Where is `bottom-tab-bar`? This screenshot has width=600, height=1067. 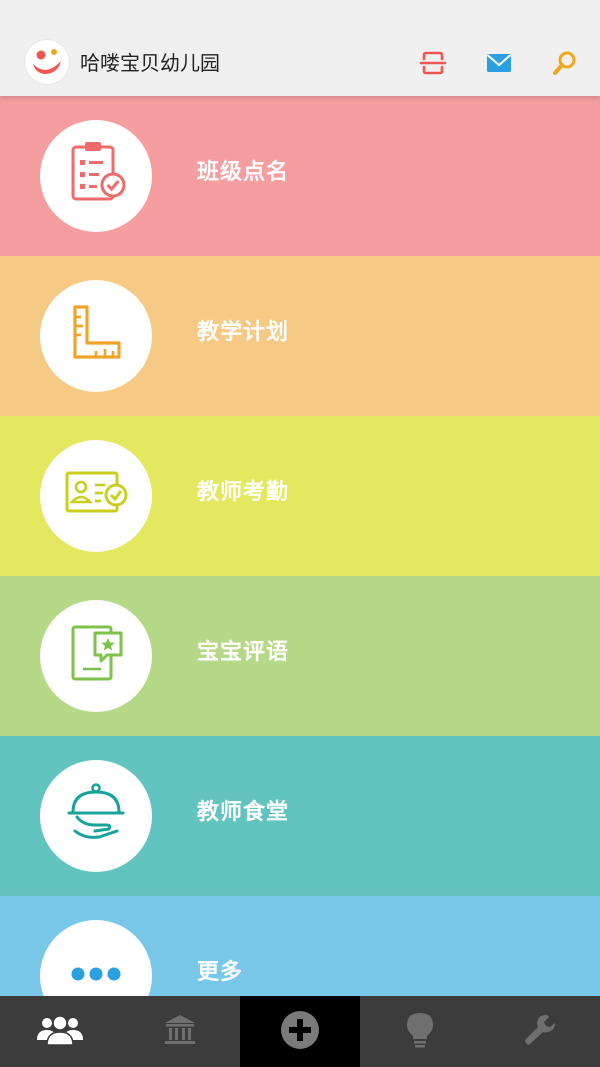
bottom-tab-bar is located at coordinates (300, 1031).